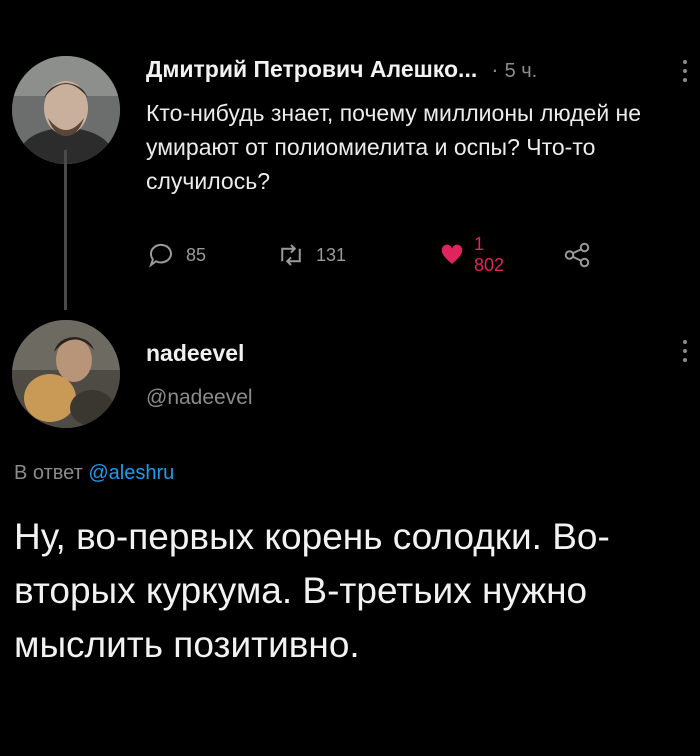 This screenshot has width=700, height=756. Describe the element at coordinates (131, 473) in the screenshot. I see `reply-mention-link: @aleshru` at that location.